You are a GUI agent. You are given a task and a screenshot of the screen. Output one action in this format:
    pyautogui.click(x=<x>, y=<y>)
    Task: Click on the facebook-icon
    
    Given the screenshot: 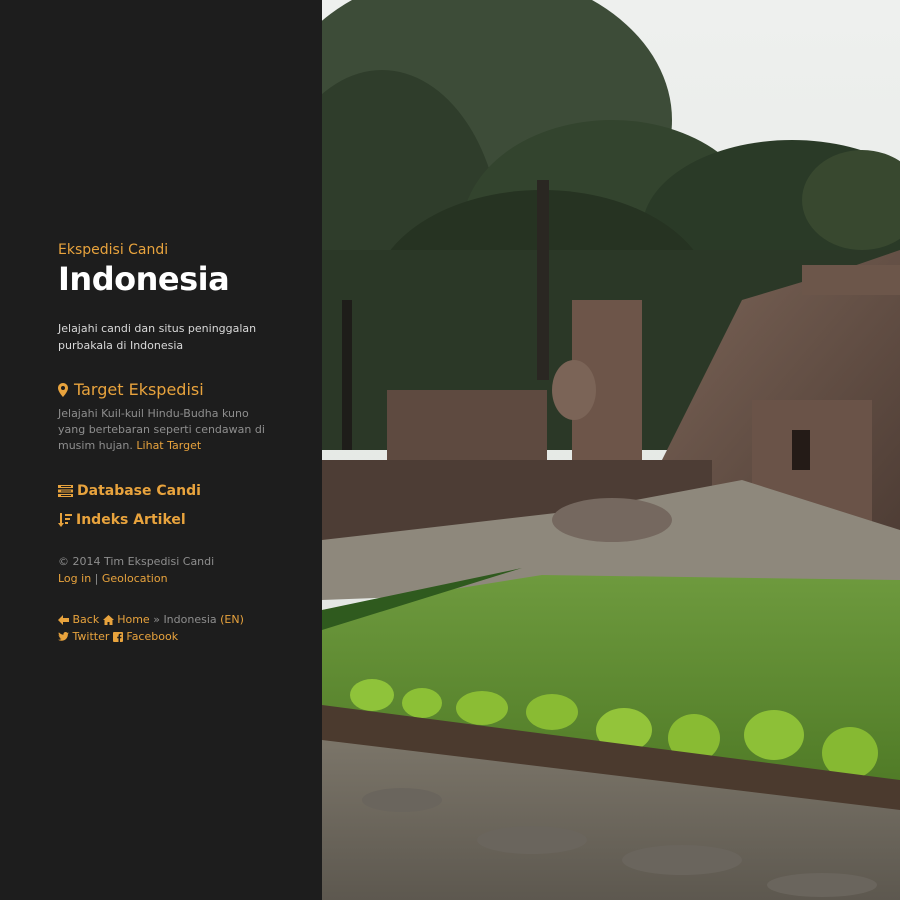 What is the action you would take?
    pyautogui.click(x=117, y=637)
    